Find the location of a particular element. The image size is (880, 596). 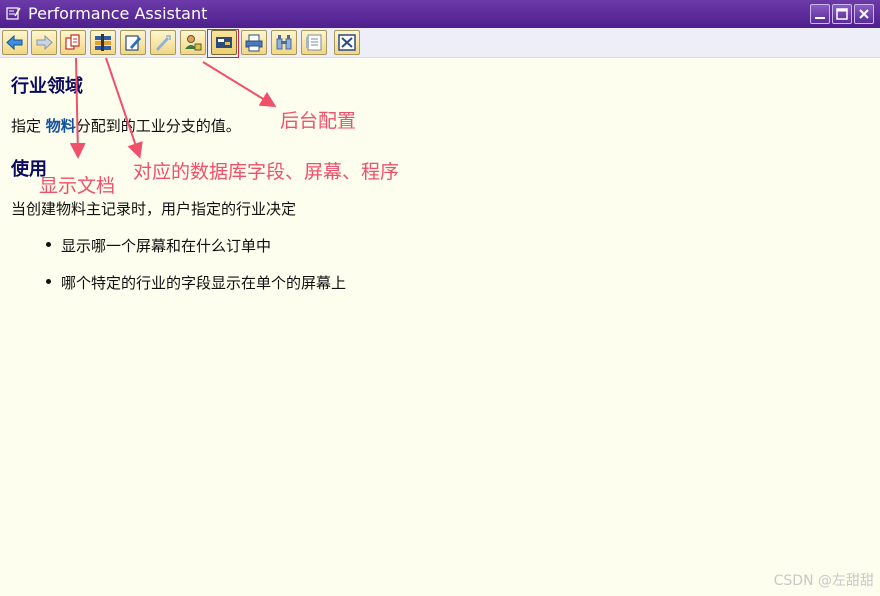

annotation-arrows is located at coordinates (173, 108).